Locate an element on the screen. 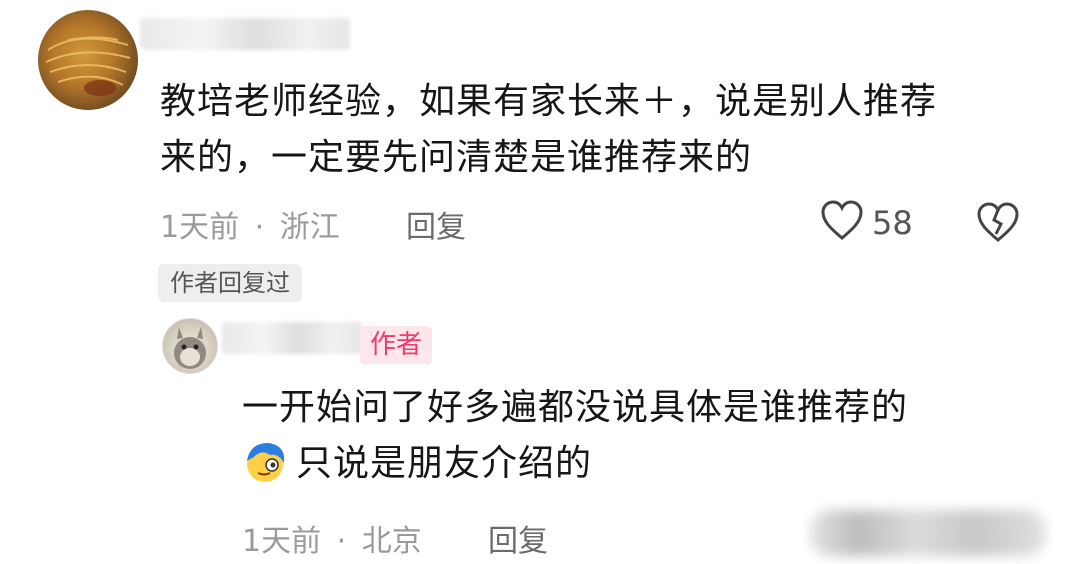  comment-text-line-2: 来的，一定要先问清楚是谁推荐来的 is located at coordinates (456, 157).